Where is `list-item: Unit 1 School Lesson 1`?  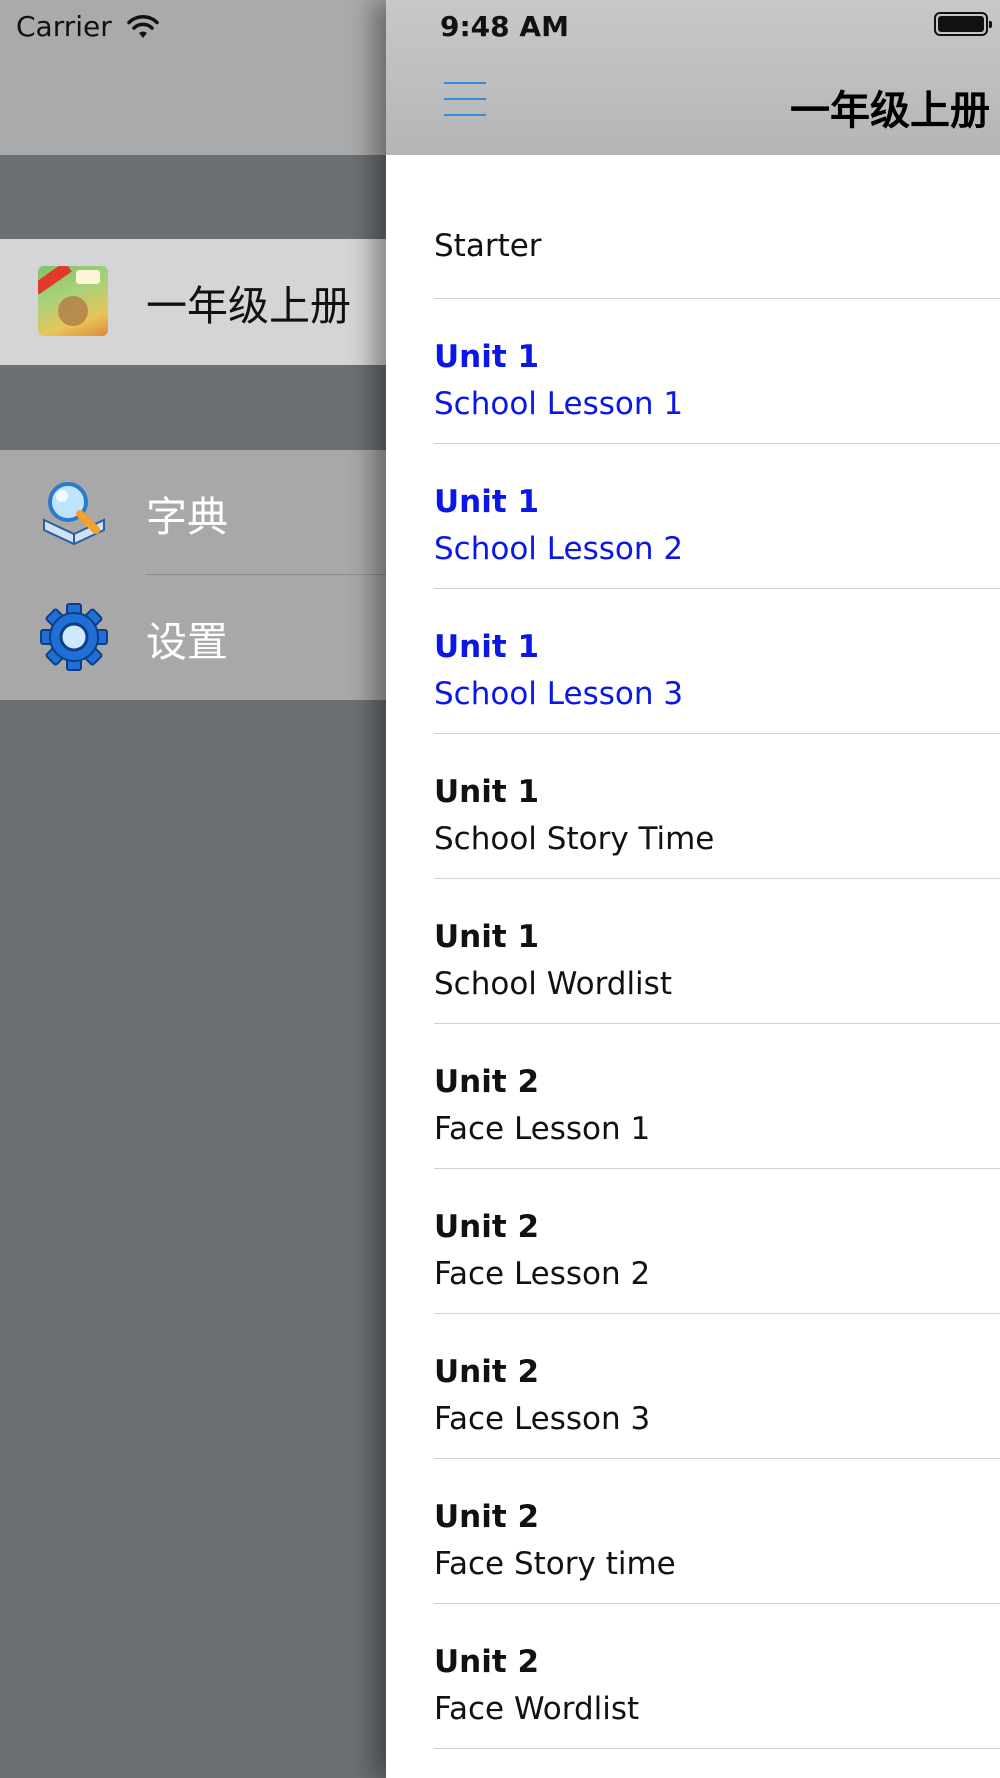 list-item: Unit 1 School Lesson 1 is located at coordinates (693, 371).